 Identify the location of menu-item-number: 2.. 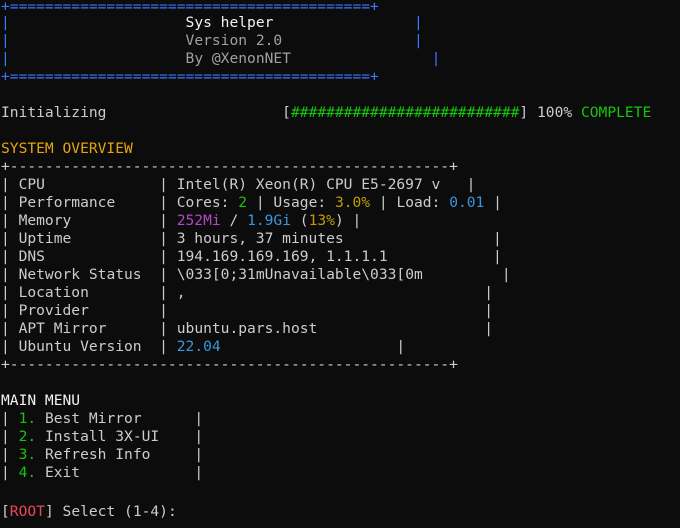
(27, 436).